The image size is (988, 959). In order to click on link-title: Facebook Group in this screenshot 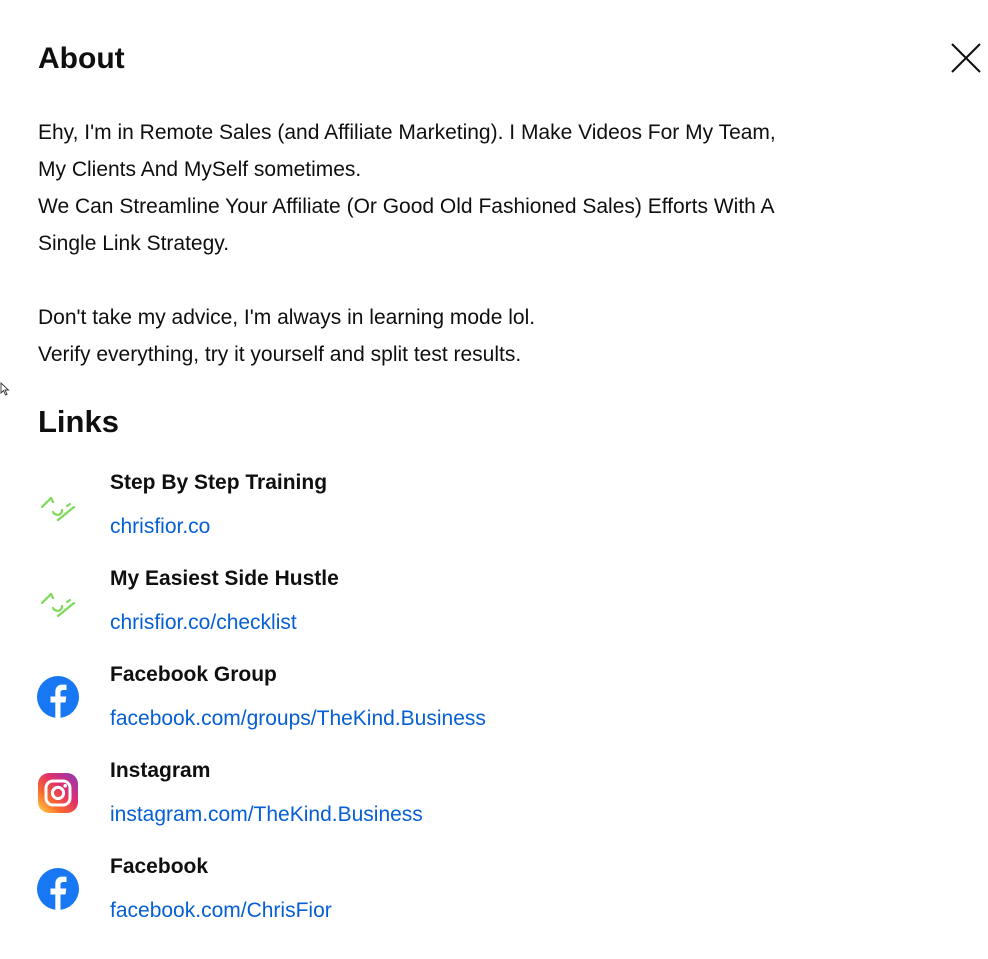, I will do `click(193, 674)`.